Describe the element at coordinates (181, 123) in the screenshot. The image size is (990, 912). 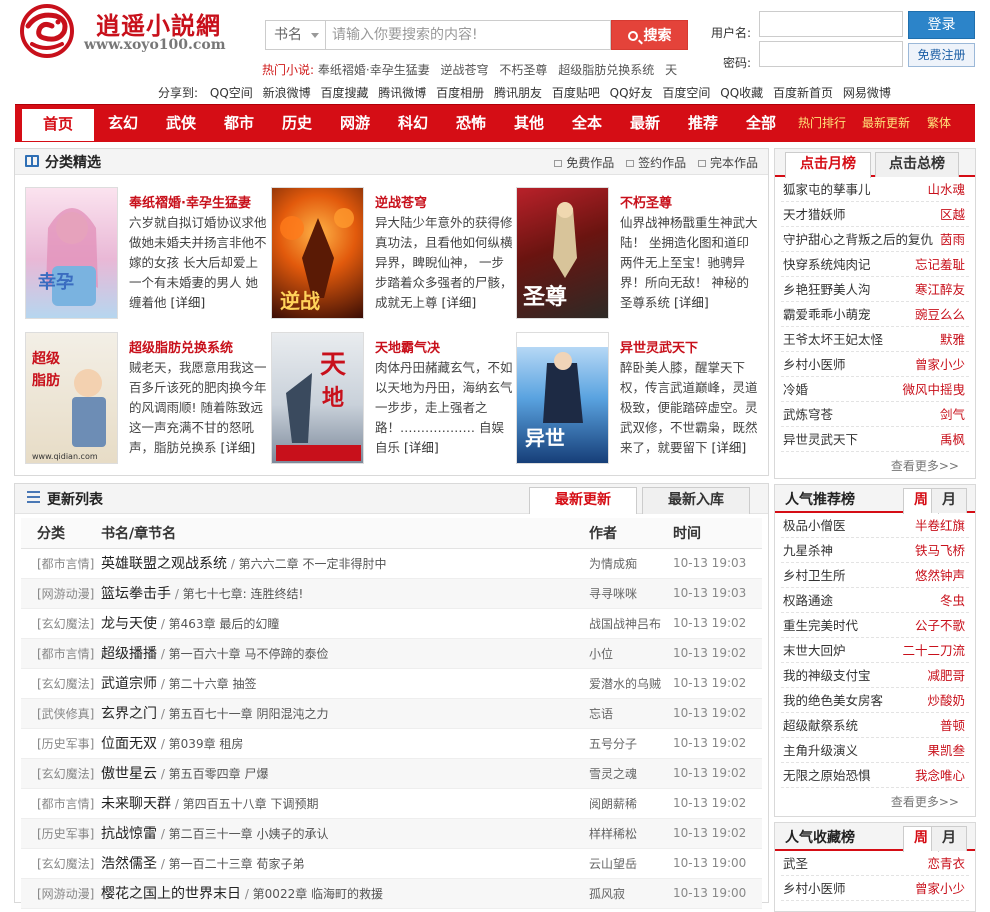
I see `nav-item: 武侠` at that location.